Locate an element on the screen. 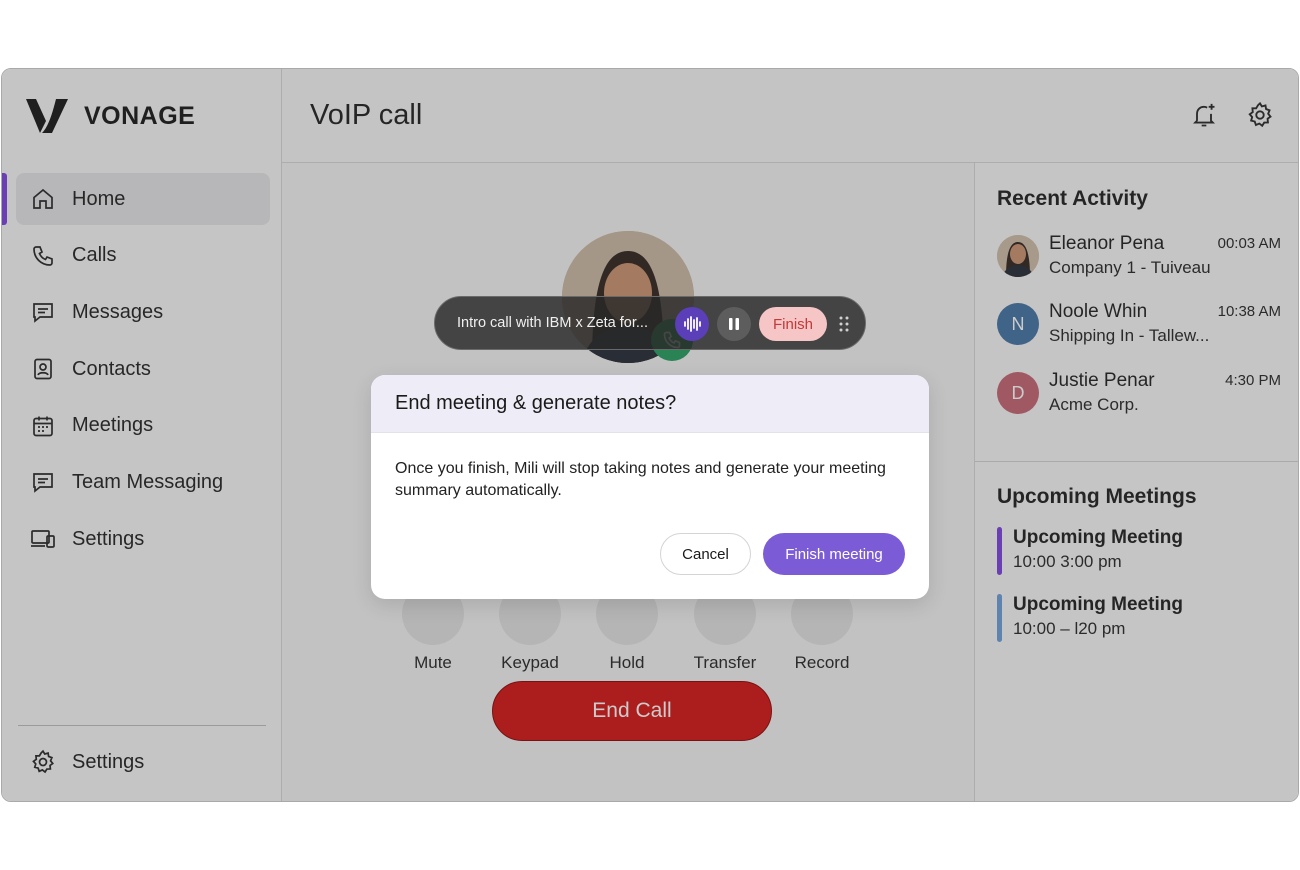  cancel-button: Cancel is located at coordinates (705, 554).